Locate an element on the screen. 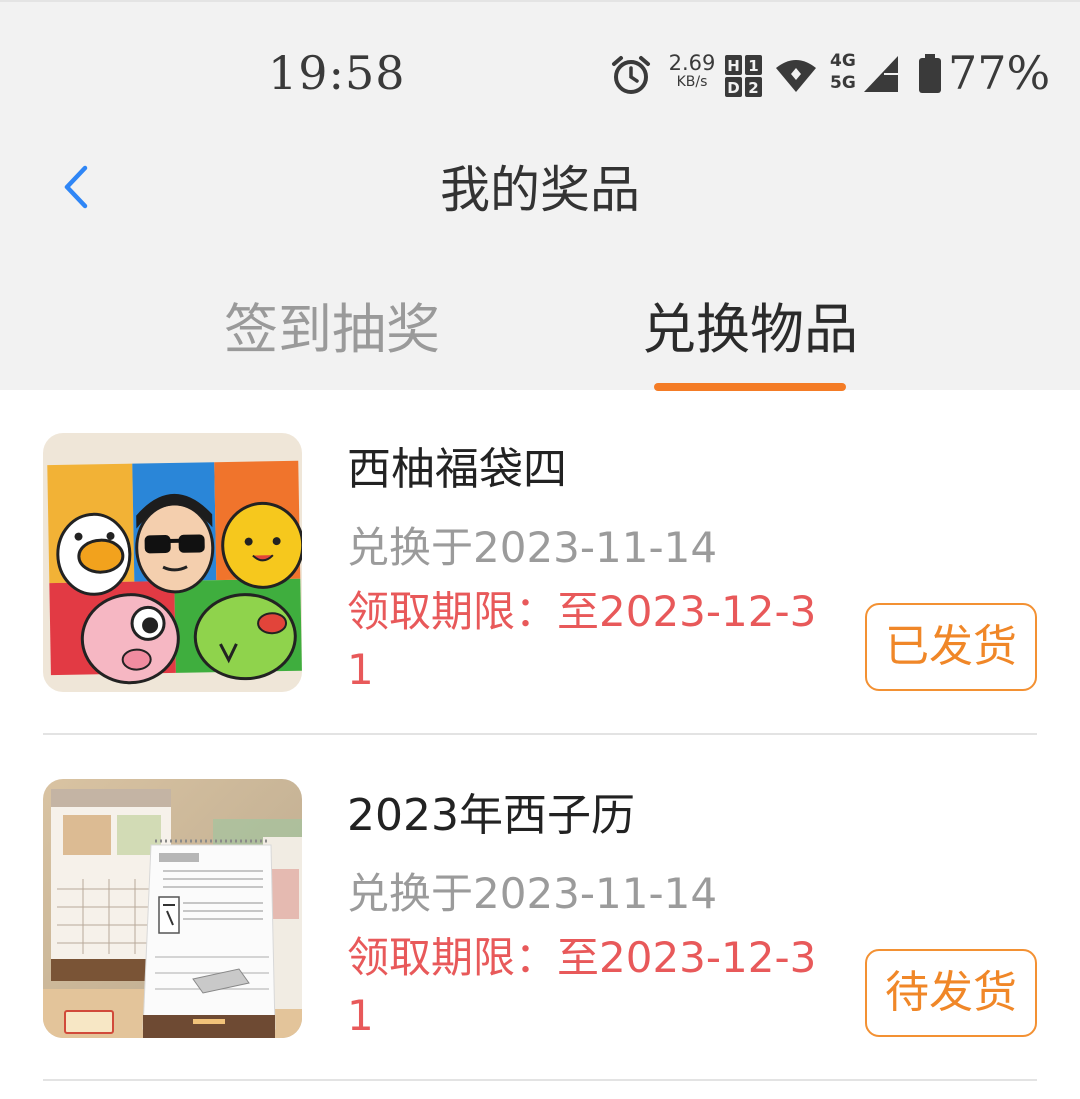  svg-text: 1 is located at coordinates (753, 66).